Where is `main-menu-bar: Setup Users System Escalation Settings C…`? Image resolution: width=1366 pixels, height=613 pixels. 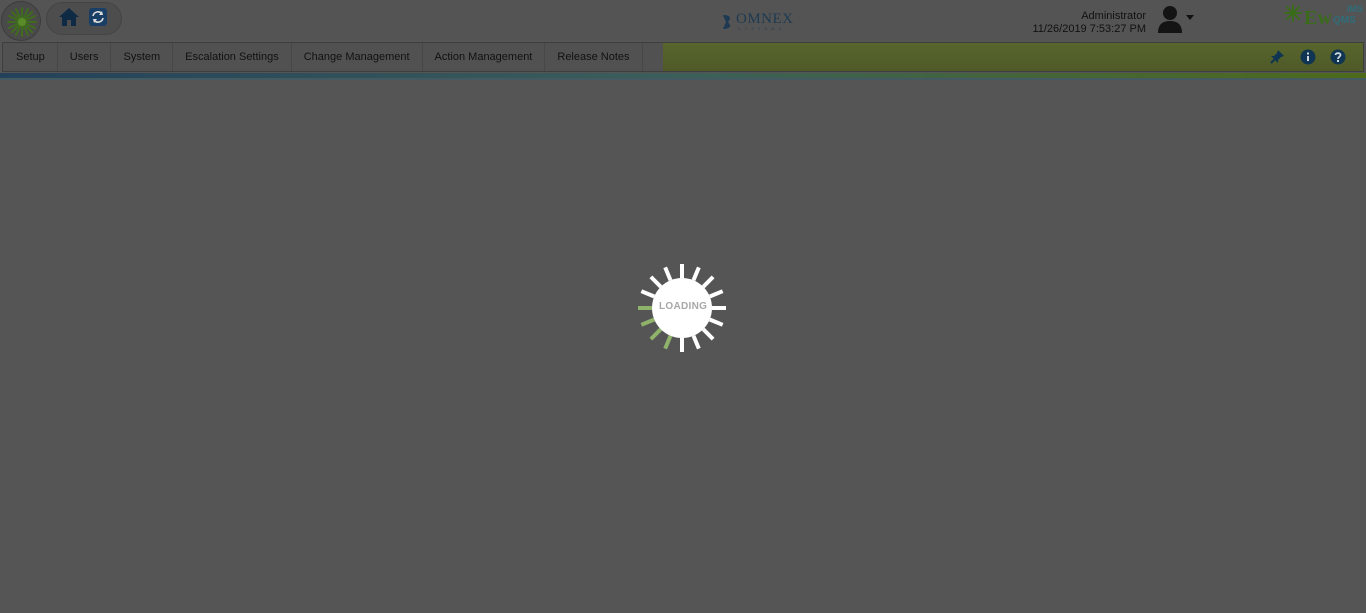
main-menu-bar: Setup Users System Escalation Settings C… is located at coordinates (683, 57).